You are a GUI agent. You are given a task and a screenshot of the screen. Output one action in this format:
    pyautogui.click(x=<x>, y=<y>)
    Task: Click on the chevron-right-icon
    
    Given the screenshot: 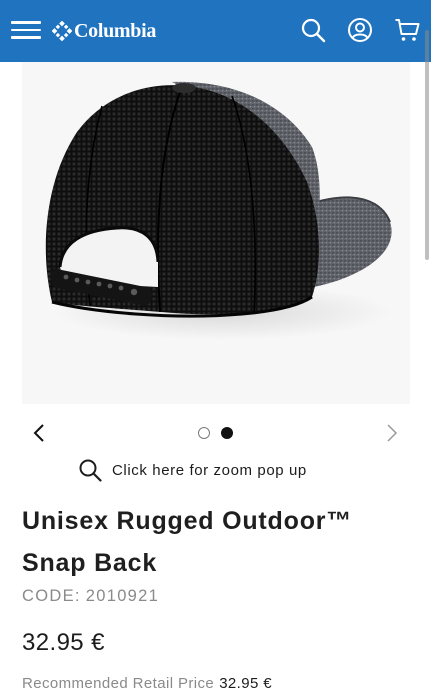 What is the action you would take?
    pyautogui.click(x=391, y=433)
    